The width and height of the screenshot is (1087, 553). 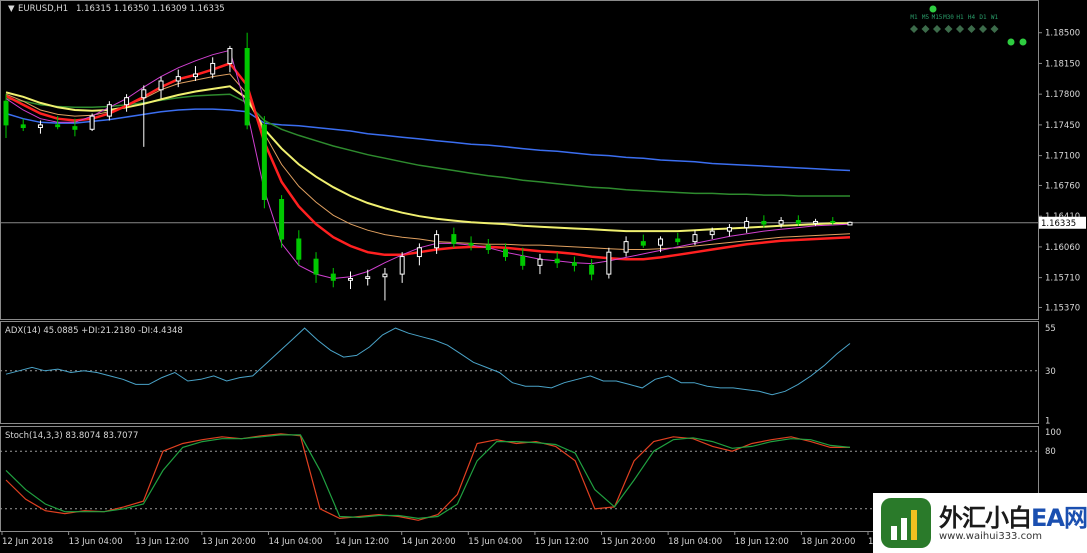 I want to click on price-tick-label: 1.17100, so click(x=1062, y=157).